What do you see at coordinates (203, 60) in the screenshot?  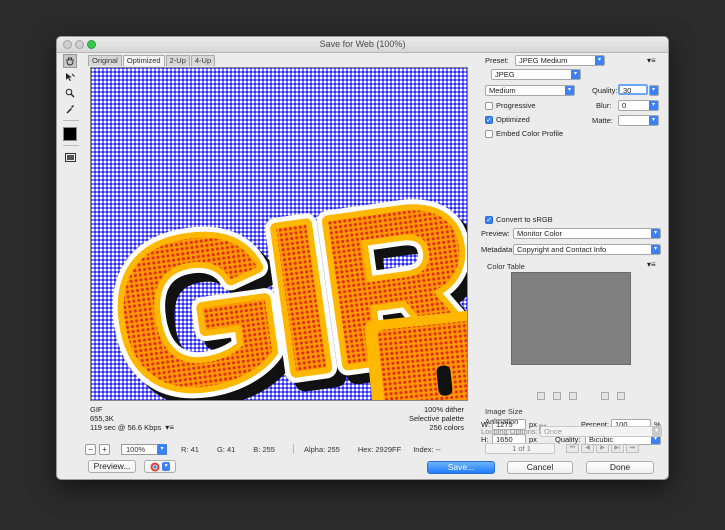 I see `tab-4-up: 4-Up` at bounding box center [203, 60].